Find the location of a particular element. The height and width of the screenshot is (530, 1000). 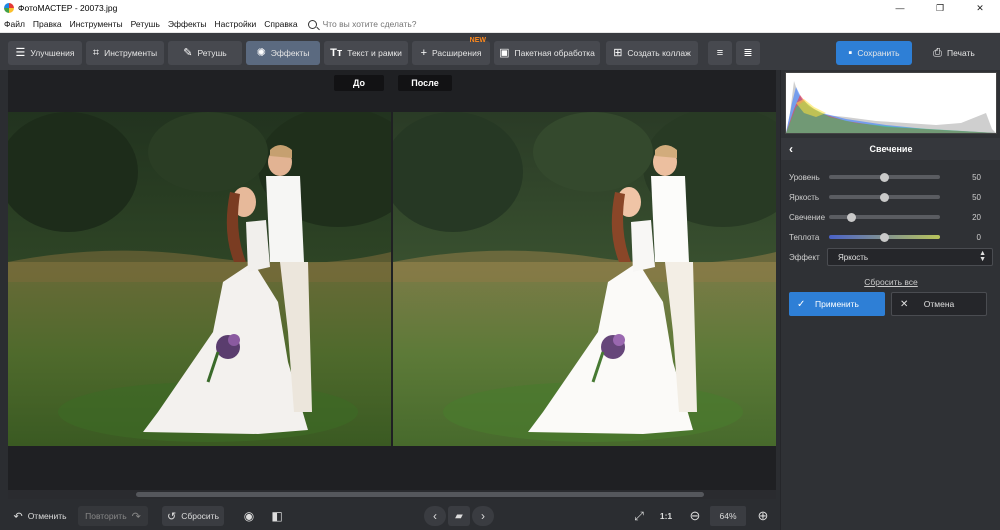

redo-button: Повторить ↷ is located at coordinates (113, 516).